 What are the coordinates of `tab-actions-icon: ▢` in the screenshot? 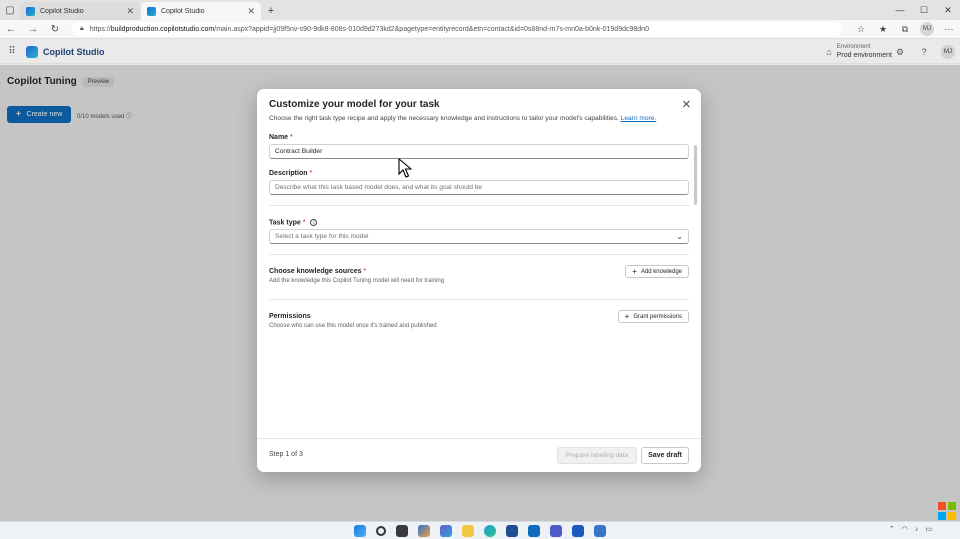 It's located at (10, 10).